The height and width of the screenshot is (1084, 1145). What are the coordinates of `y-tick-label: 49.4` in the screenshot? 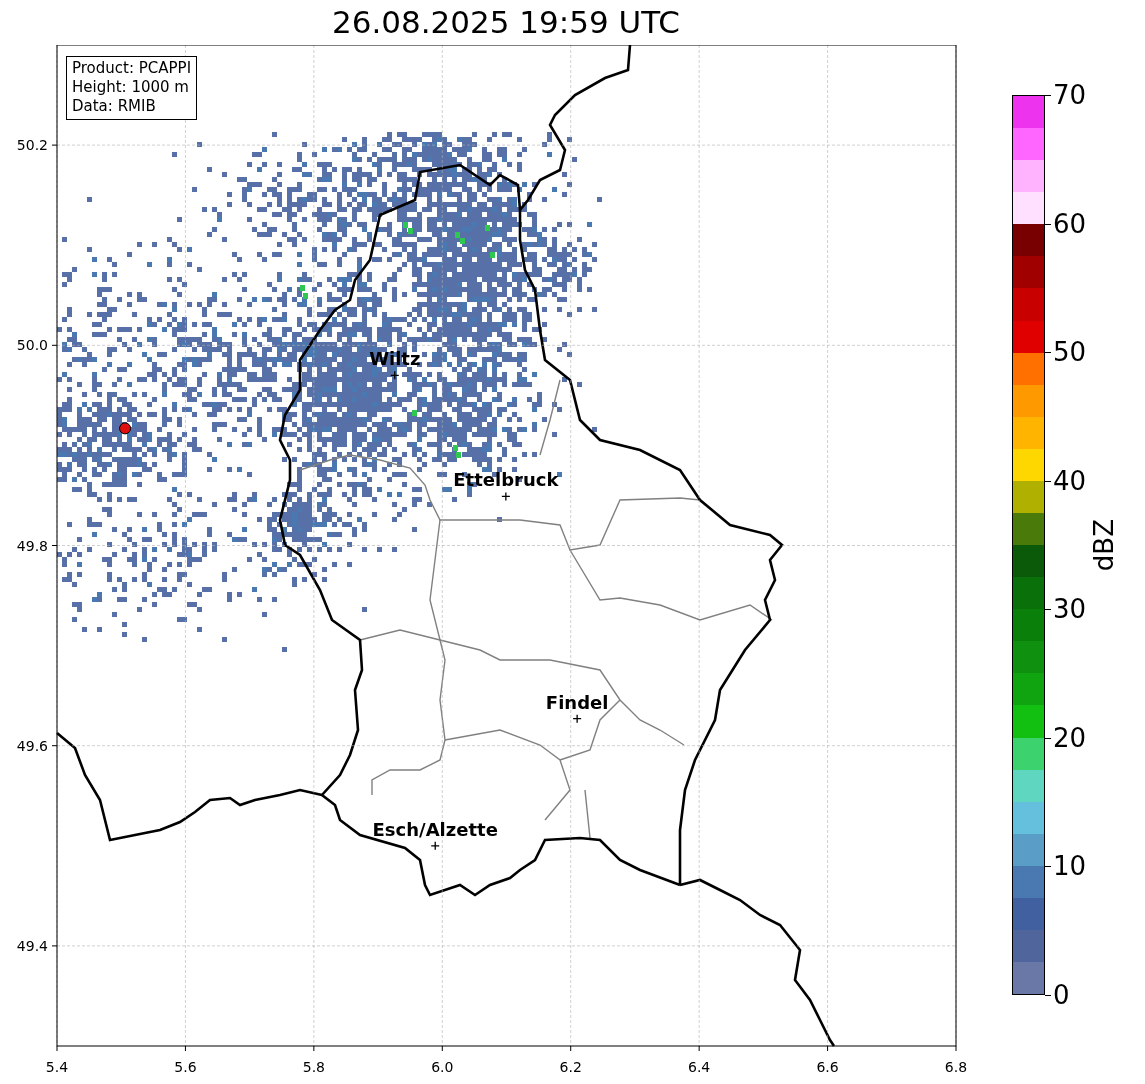 It's located at (32, 945).